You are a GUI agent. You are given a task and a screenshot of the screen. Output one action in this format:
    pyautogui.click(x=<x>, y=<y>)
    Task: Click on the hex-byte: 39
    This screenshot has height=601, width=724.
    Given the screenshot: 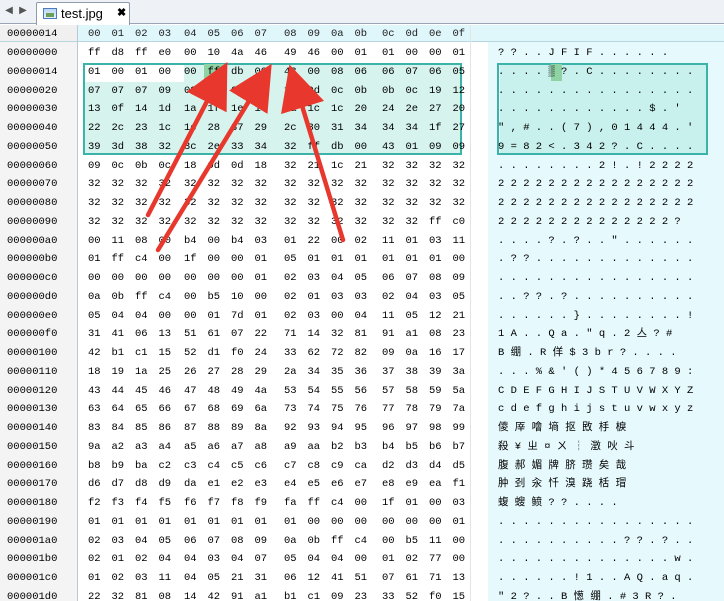 What is the action you would take?
    pyautogui.click(x=435, y=372)
    